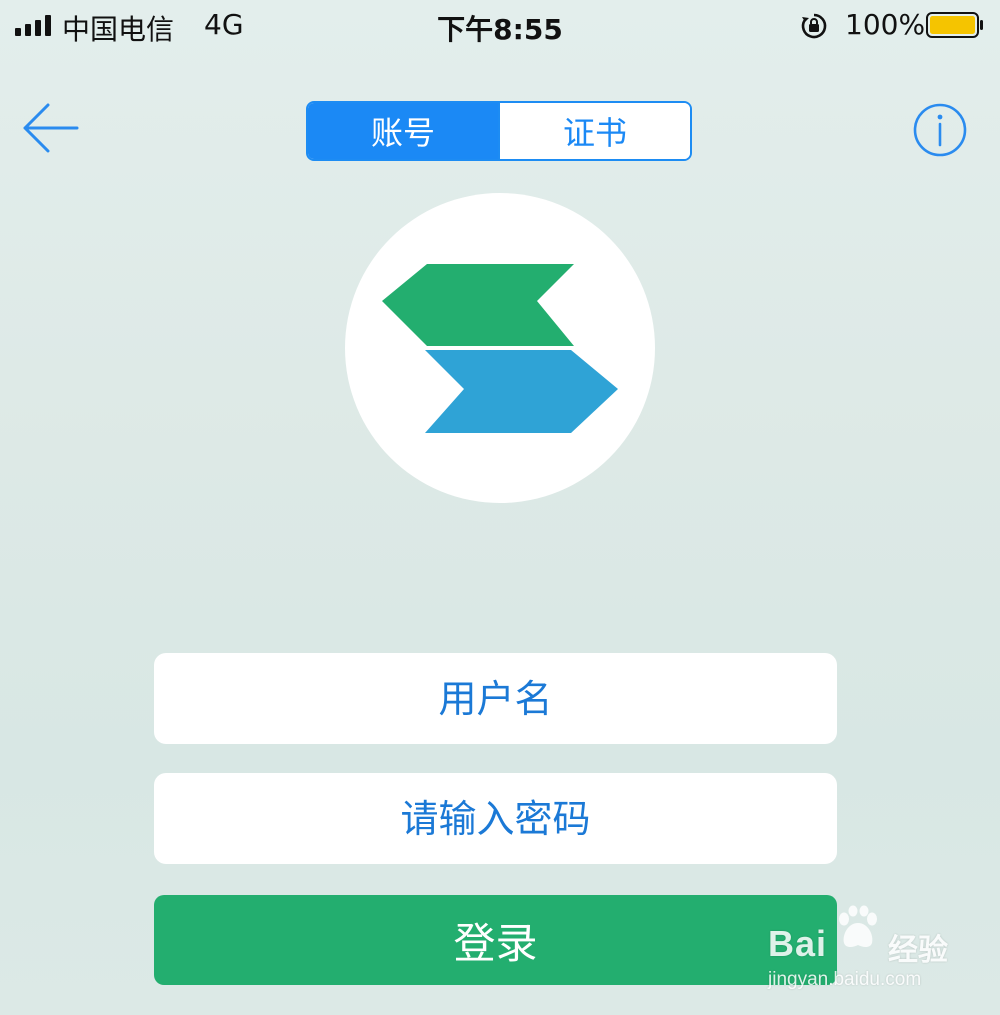  I want to click on username-field, so click(495, 698).